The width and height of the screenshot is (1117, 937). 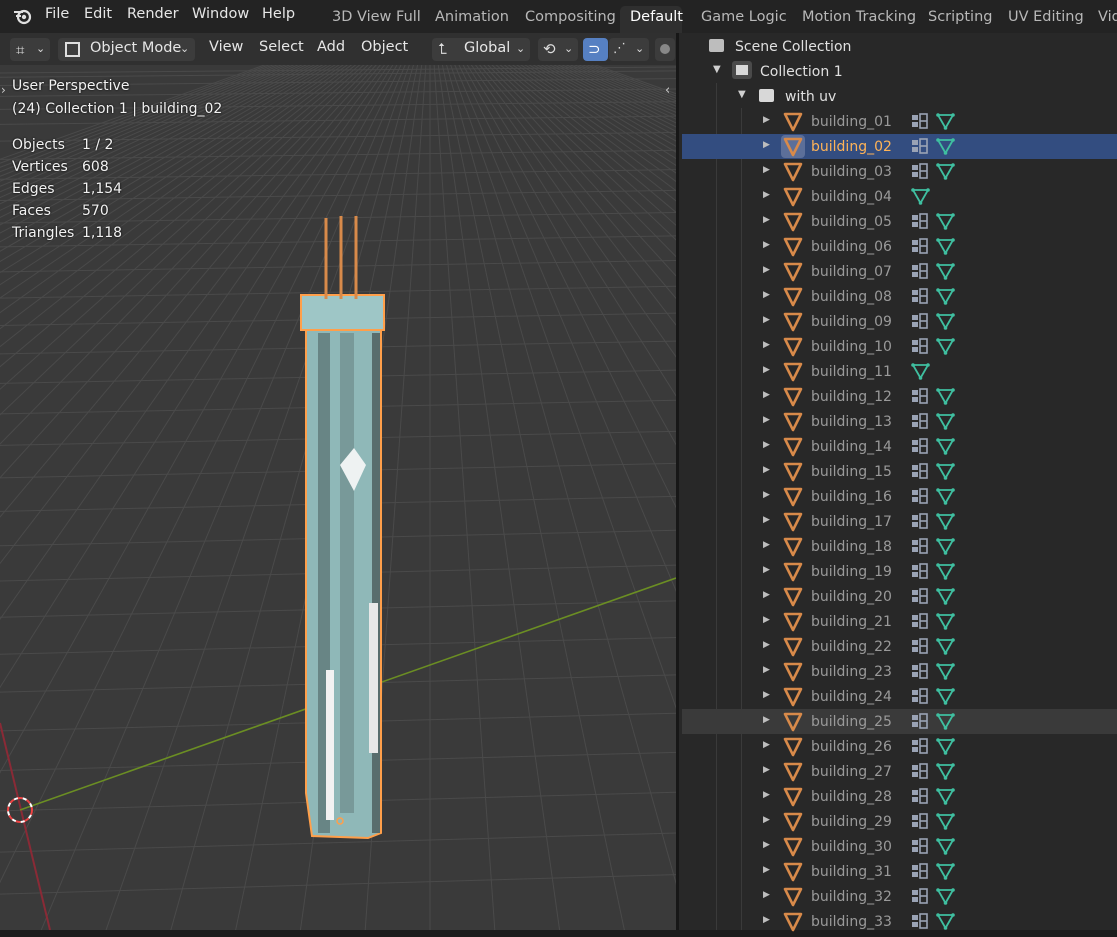 What do you see at coordinates (899, 896) in the screenshot?
I see `outliner-object-row: ▶ building_32` at bounding box center [899, 896].